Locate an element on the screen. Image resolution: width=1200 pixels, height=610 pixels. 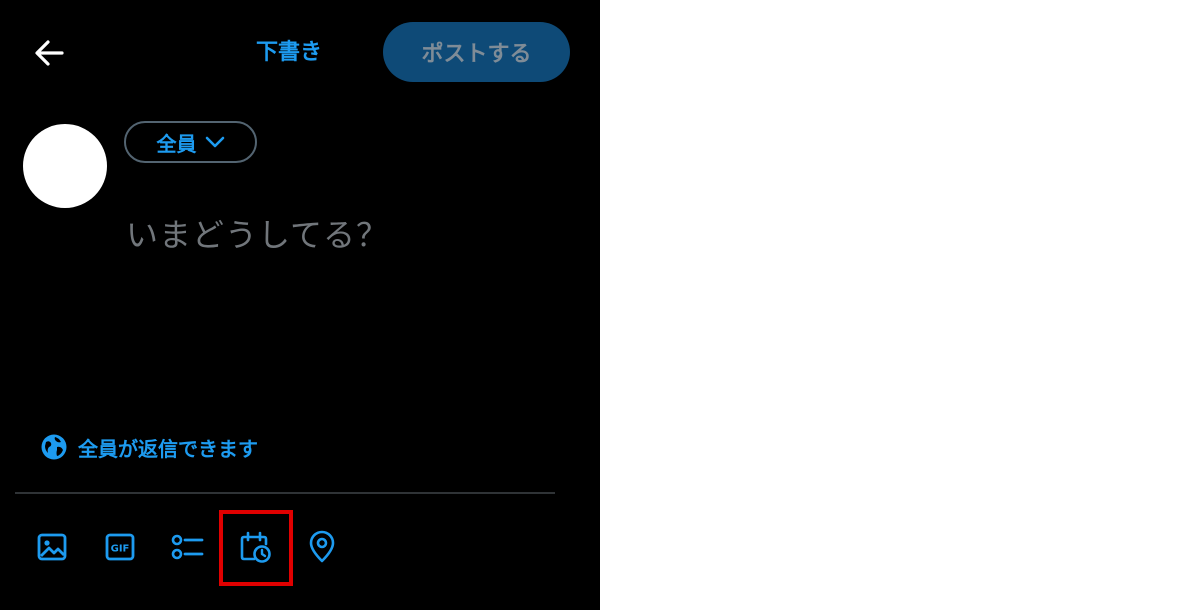
add-gif-button: GIF is located at coordinates (120, 547).